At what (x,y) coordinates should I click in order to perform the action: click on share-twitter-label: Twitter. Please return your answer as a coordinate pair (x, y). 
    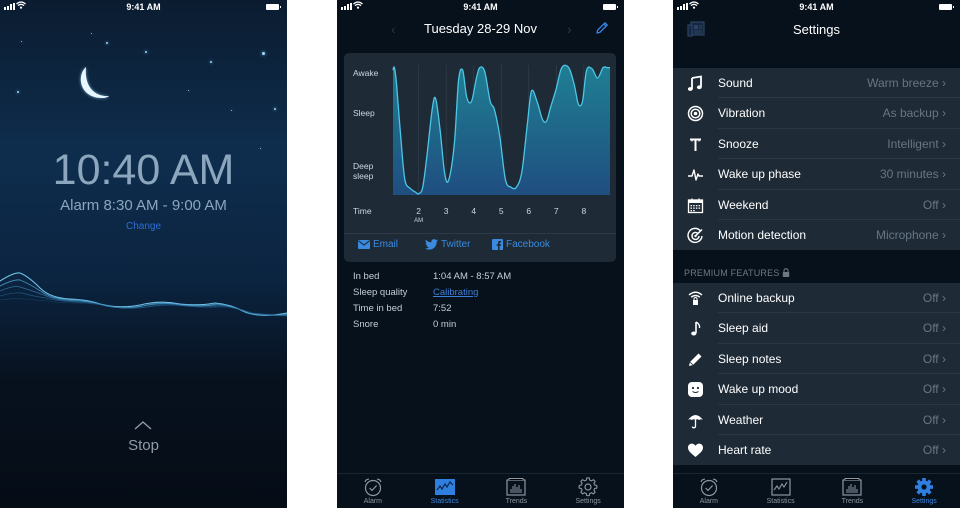
    Looking at the image, I should click on (456, 244).